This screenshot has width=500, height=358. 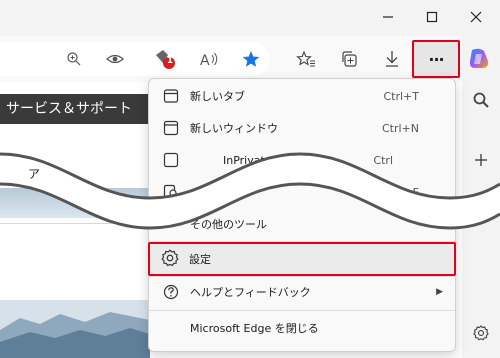 I want to click on menu-item-label: 新しいウィンドウ, so click(x=234, y=128).